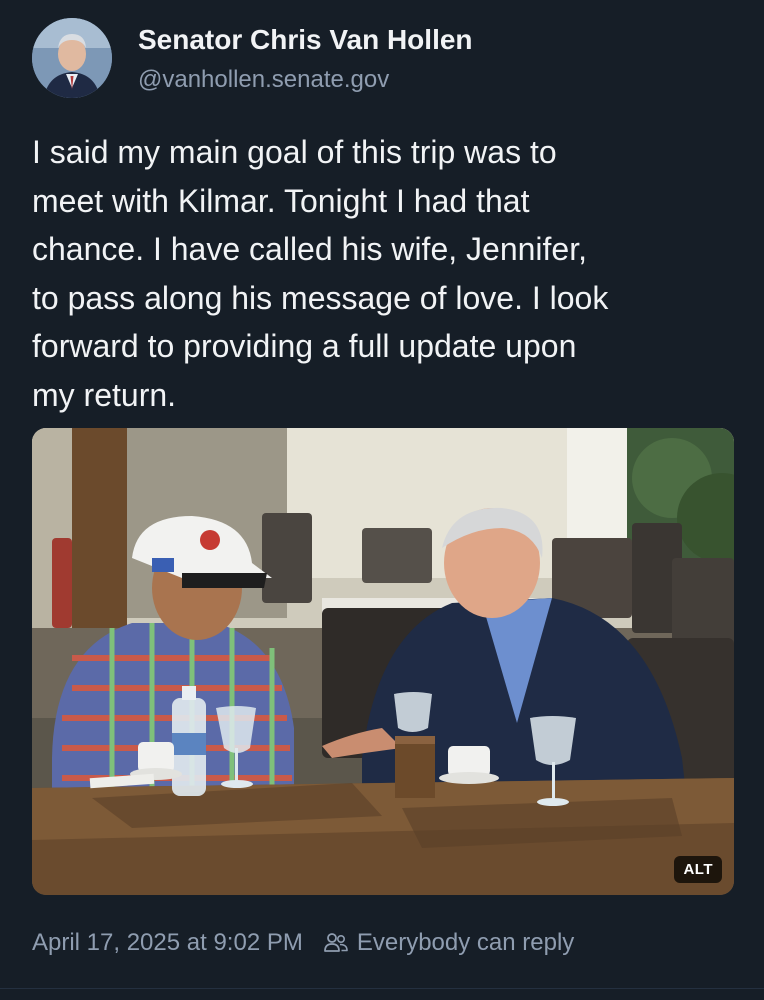 This screenshot has width=764, height=1000. What do you see at coordinates (698, 869) in the screenshot?
I see `alt-badge: ALT` at bounding box center [698, 869].